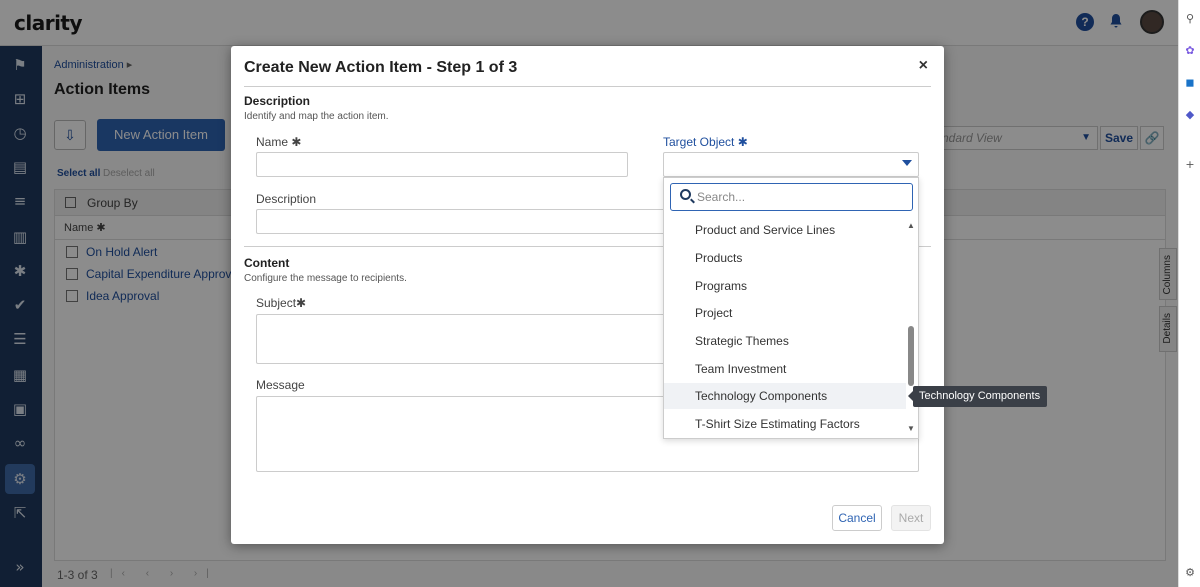 The height and width of the screenshot is (587, 1200). What do you see at coordinates (1190, 573) in the screenshot?
I see `settings-icon: ⚙` at bounding box center [1190, 573].